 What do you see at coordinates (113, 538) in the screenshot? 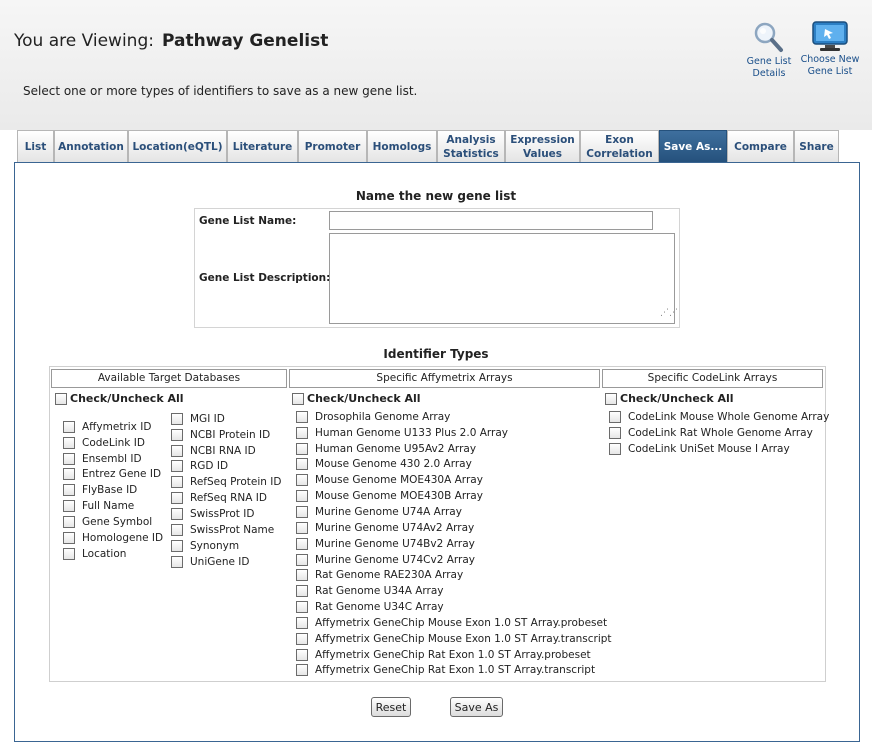
I see `database-item: Homologene ID` at bounding box center [113, 538].